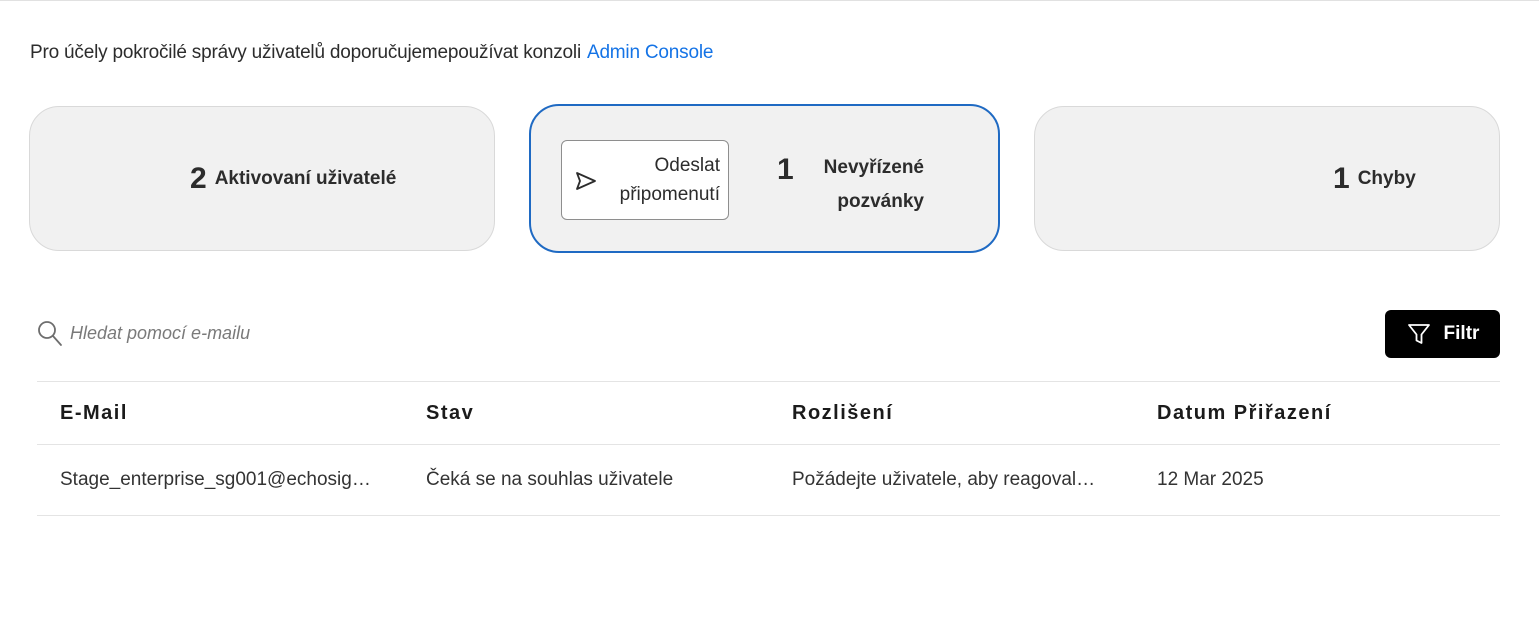 The image size is (1539, 623). I want to click on email-search, so click(203, 333).